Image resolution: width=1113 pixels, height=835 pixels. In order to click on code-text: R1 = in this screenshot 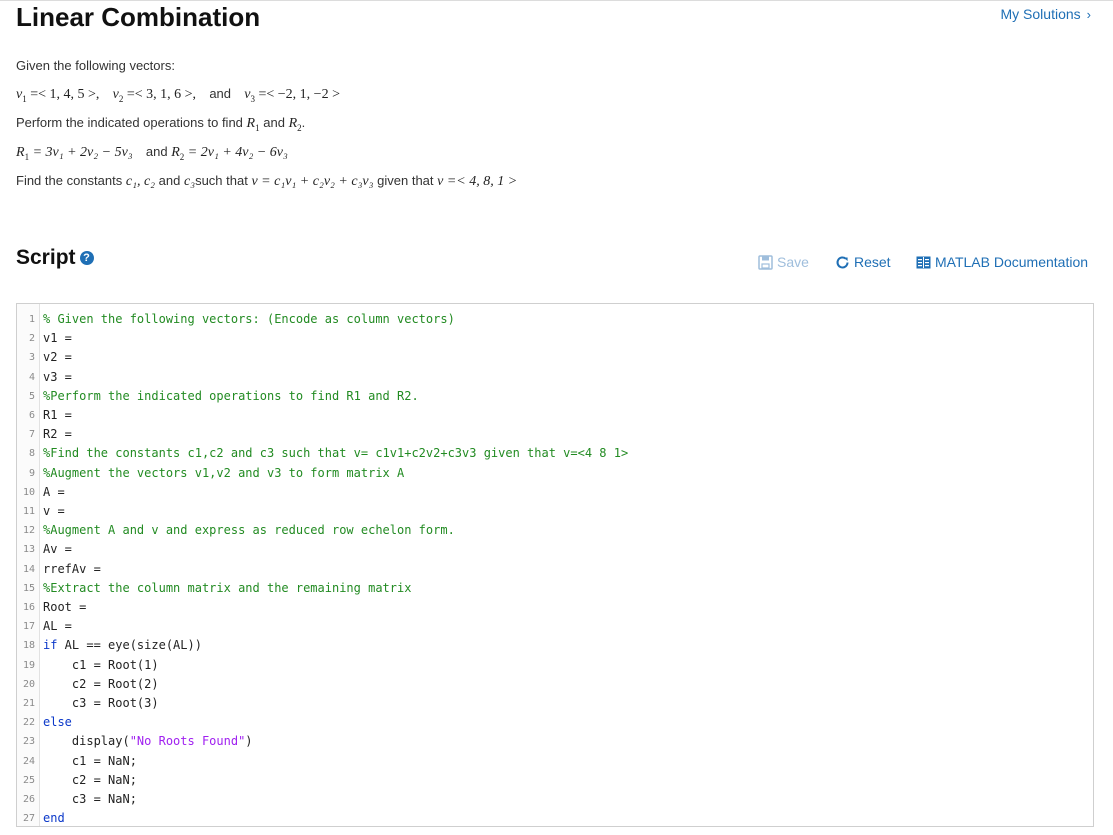, I will do `click(57, 415)`.